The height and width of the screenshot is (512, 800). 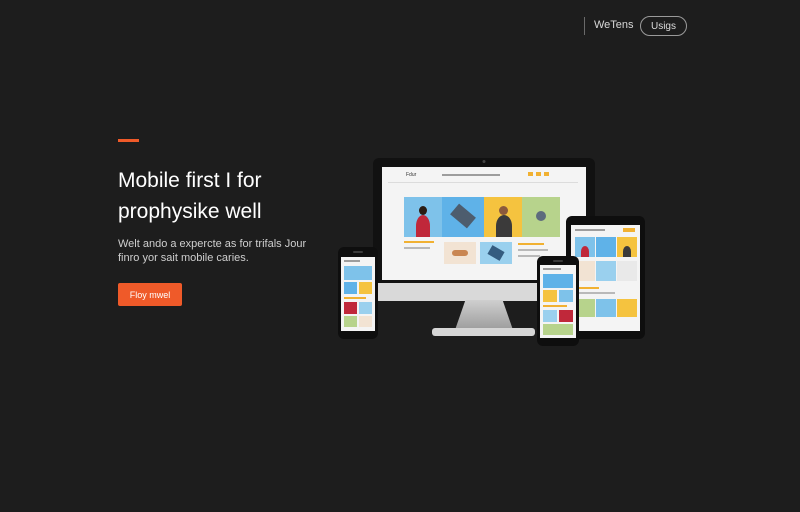 I want to click on accent-bar, so click(x=128, y=140).